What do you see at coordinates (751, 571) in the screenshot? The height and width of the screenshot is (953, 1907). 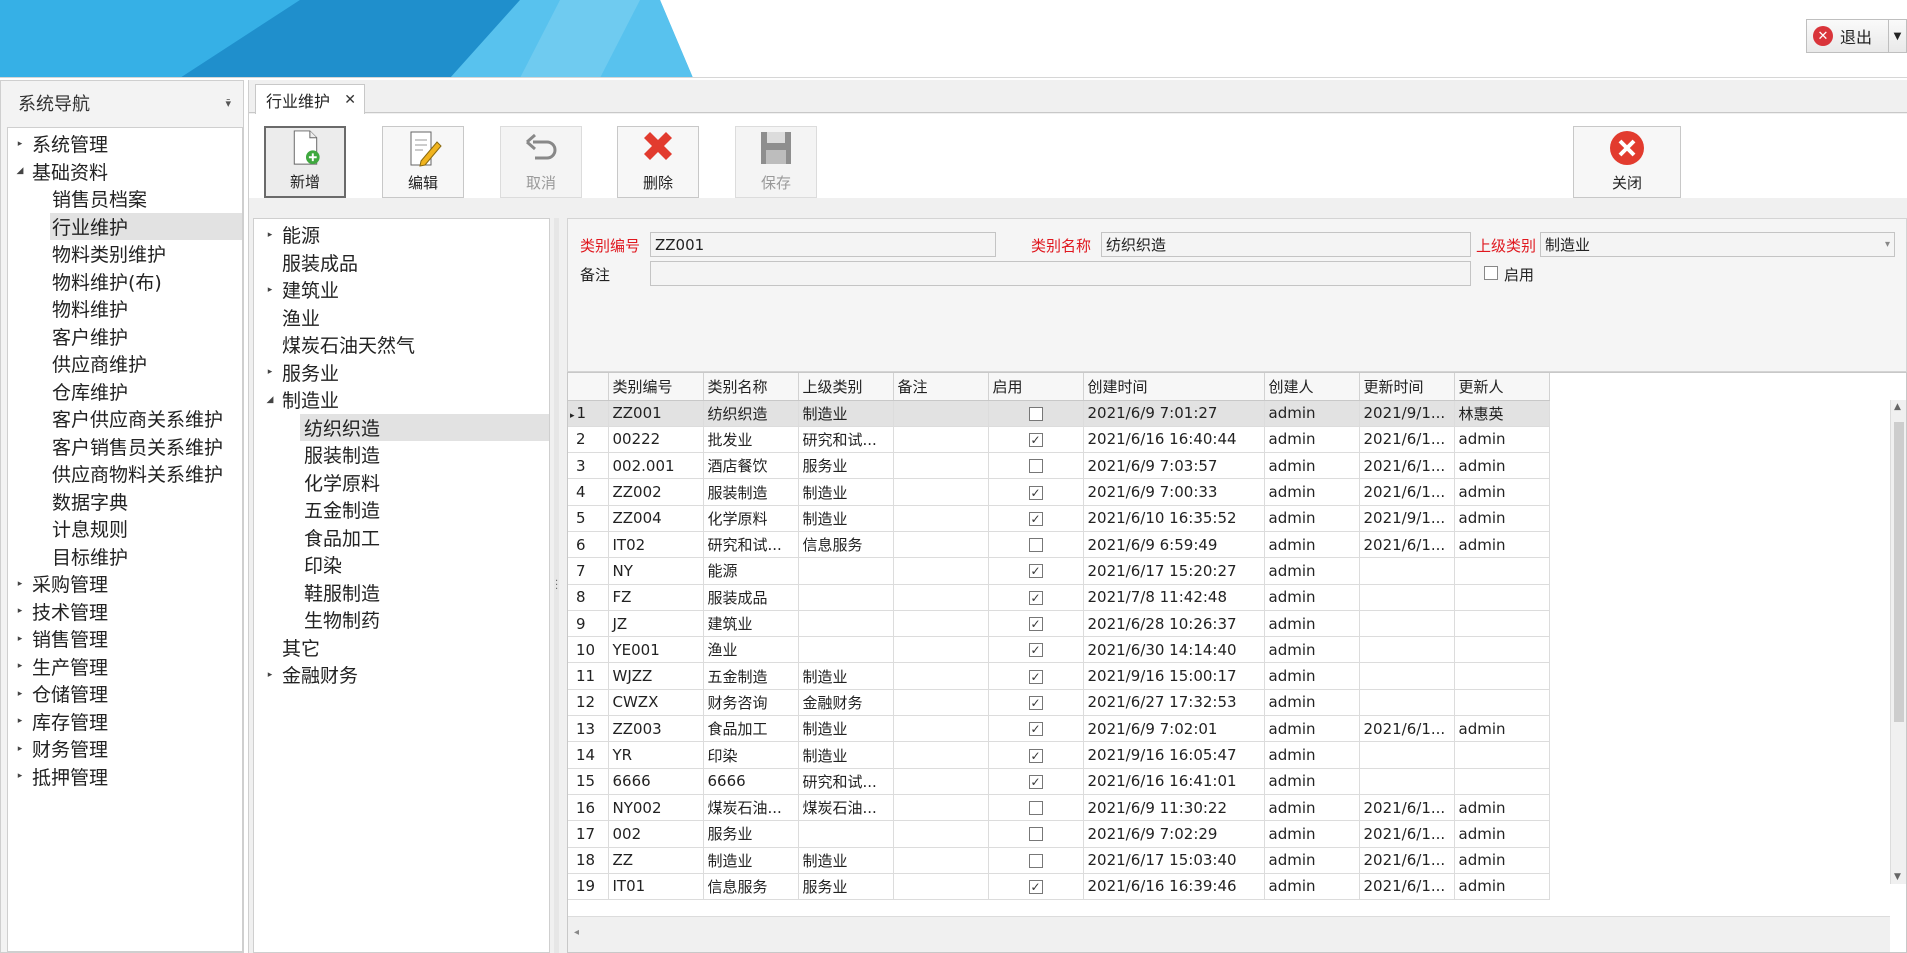 I see `cell-name: 能源` at bounding box center [751, 571].